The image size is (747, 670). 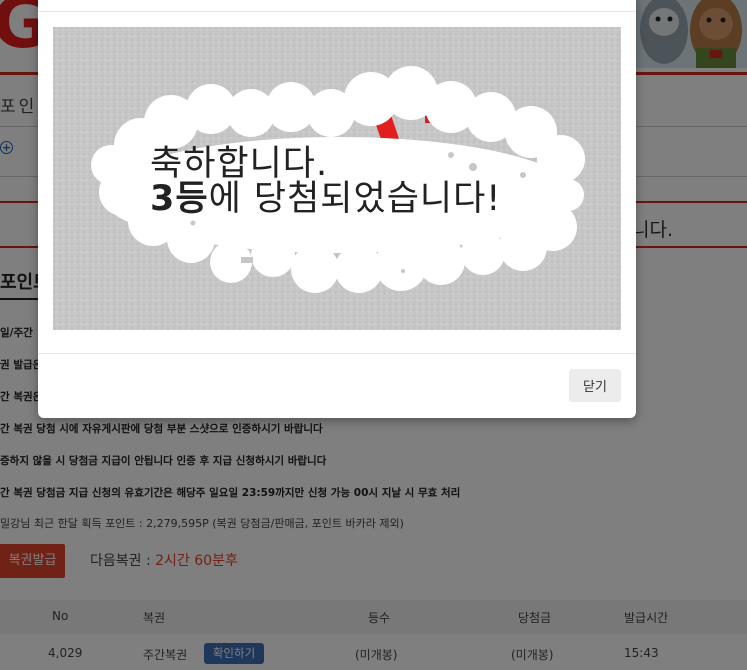 I want to click on result-rank: 3등, so click(x=179, y=199).